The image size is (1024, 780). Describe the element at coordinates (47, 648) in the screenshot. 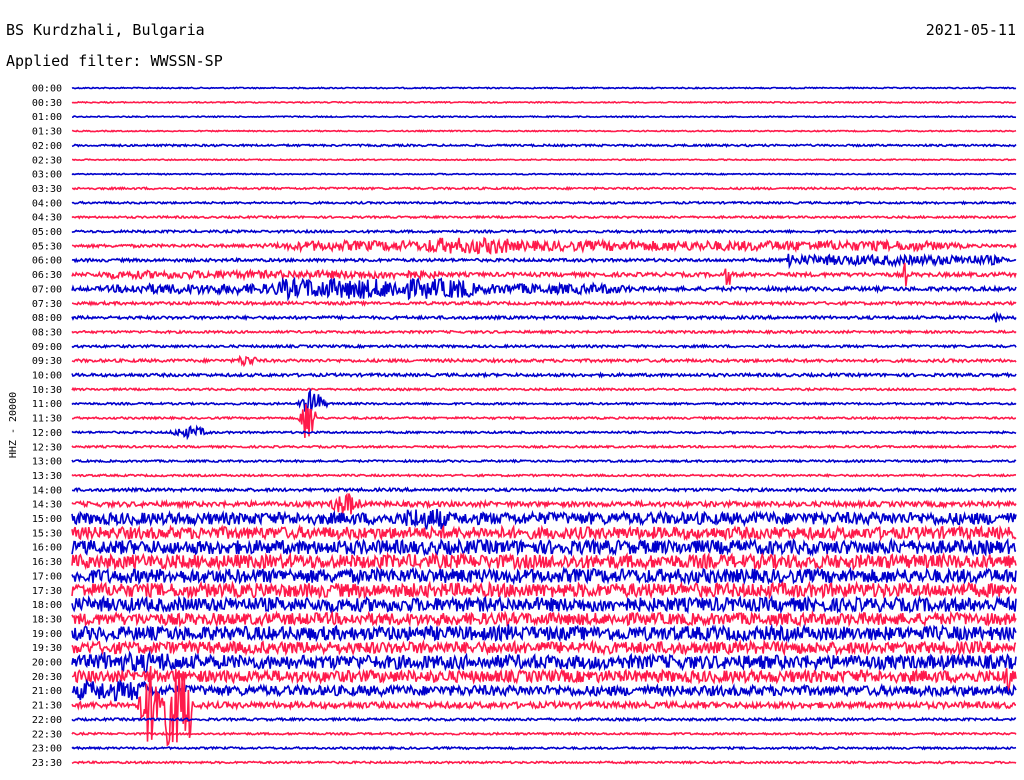

I see `time-tick-label: 19:30` at that location.